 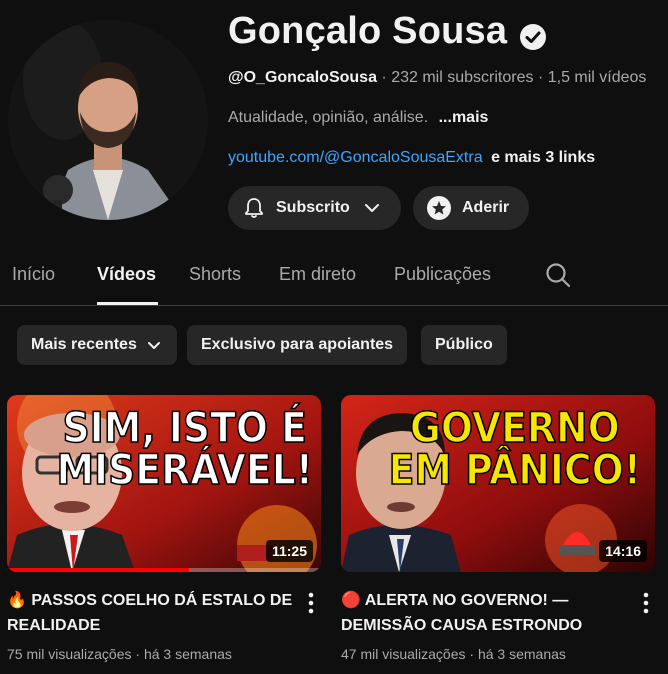 I want to click on thumbnail-line: MISERÁVEL!, so click(x=185, y=469).